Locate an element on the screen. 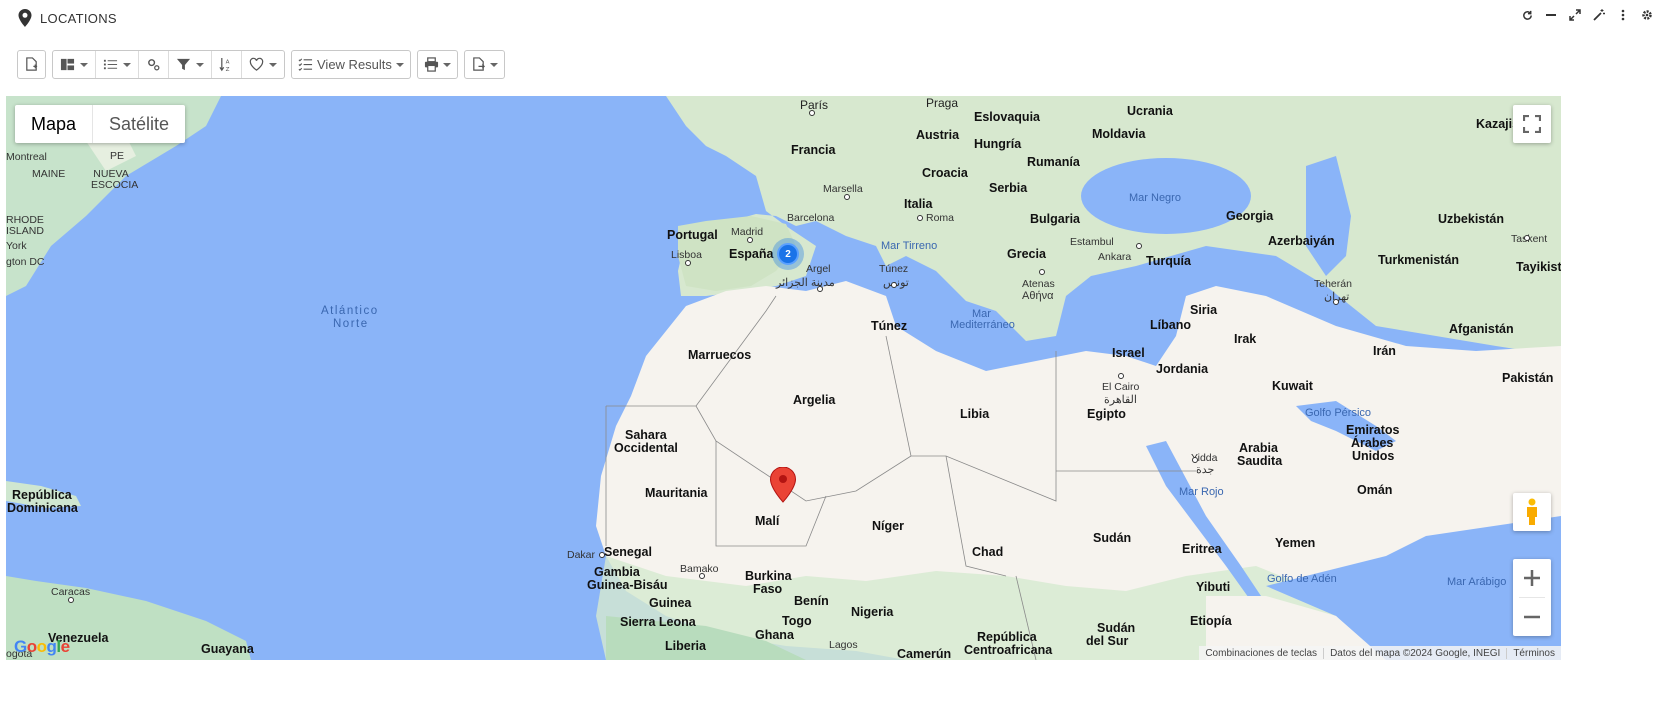 This screenshot has height=711, width=1668. gears-icon is located at coordinates (154, 65).